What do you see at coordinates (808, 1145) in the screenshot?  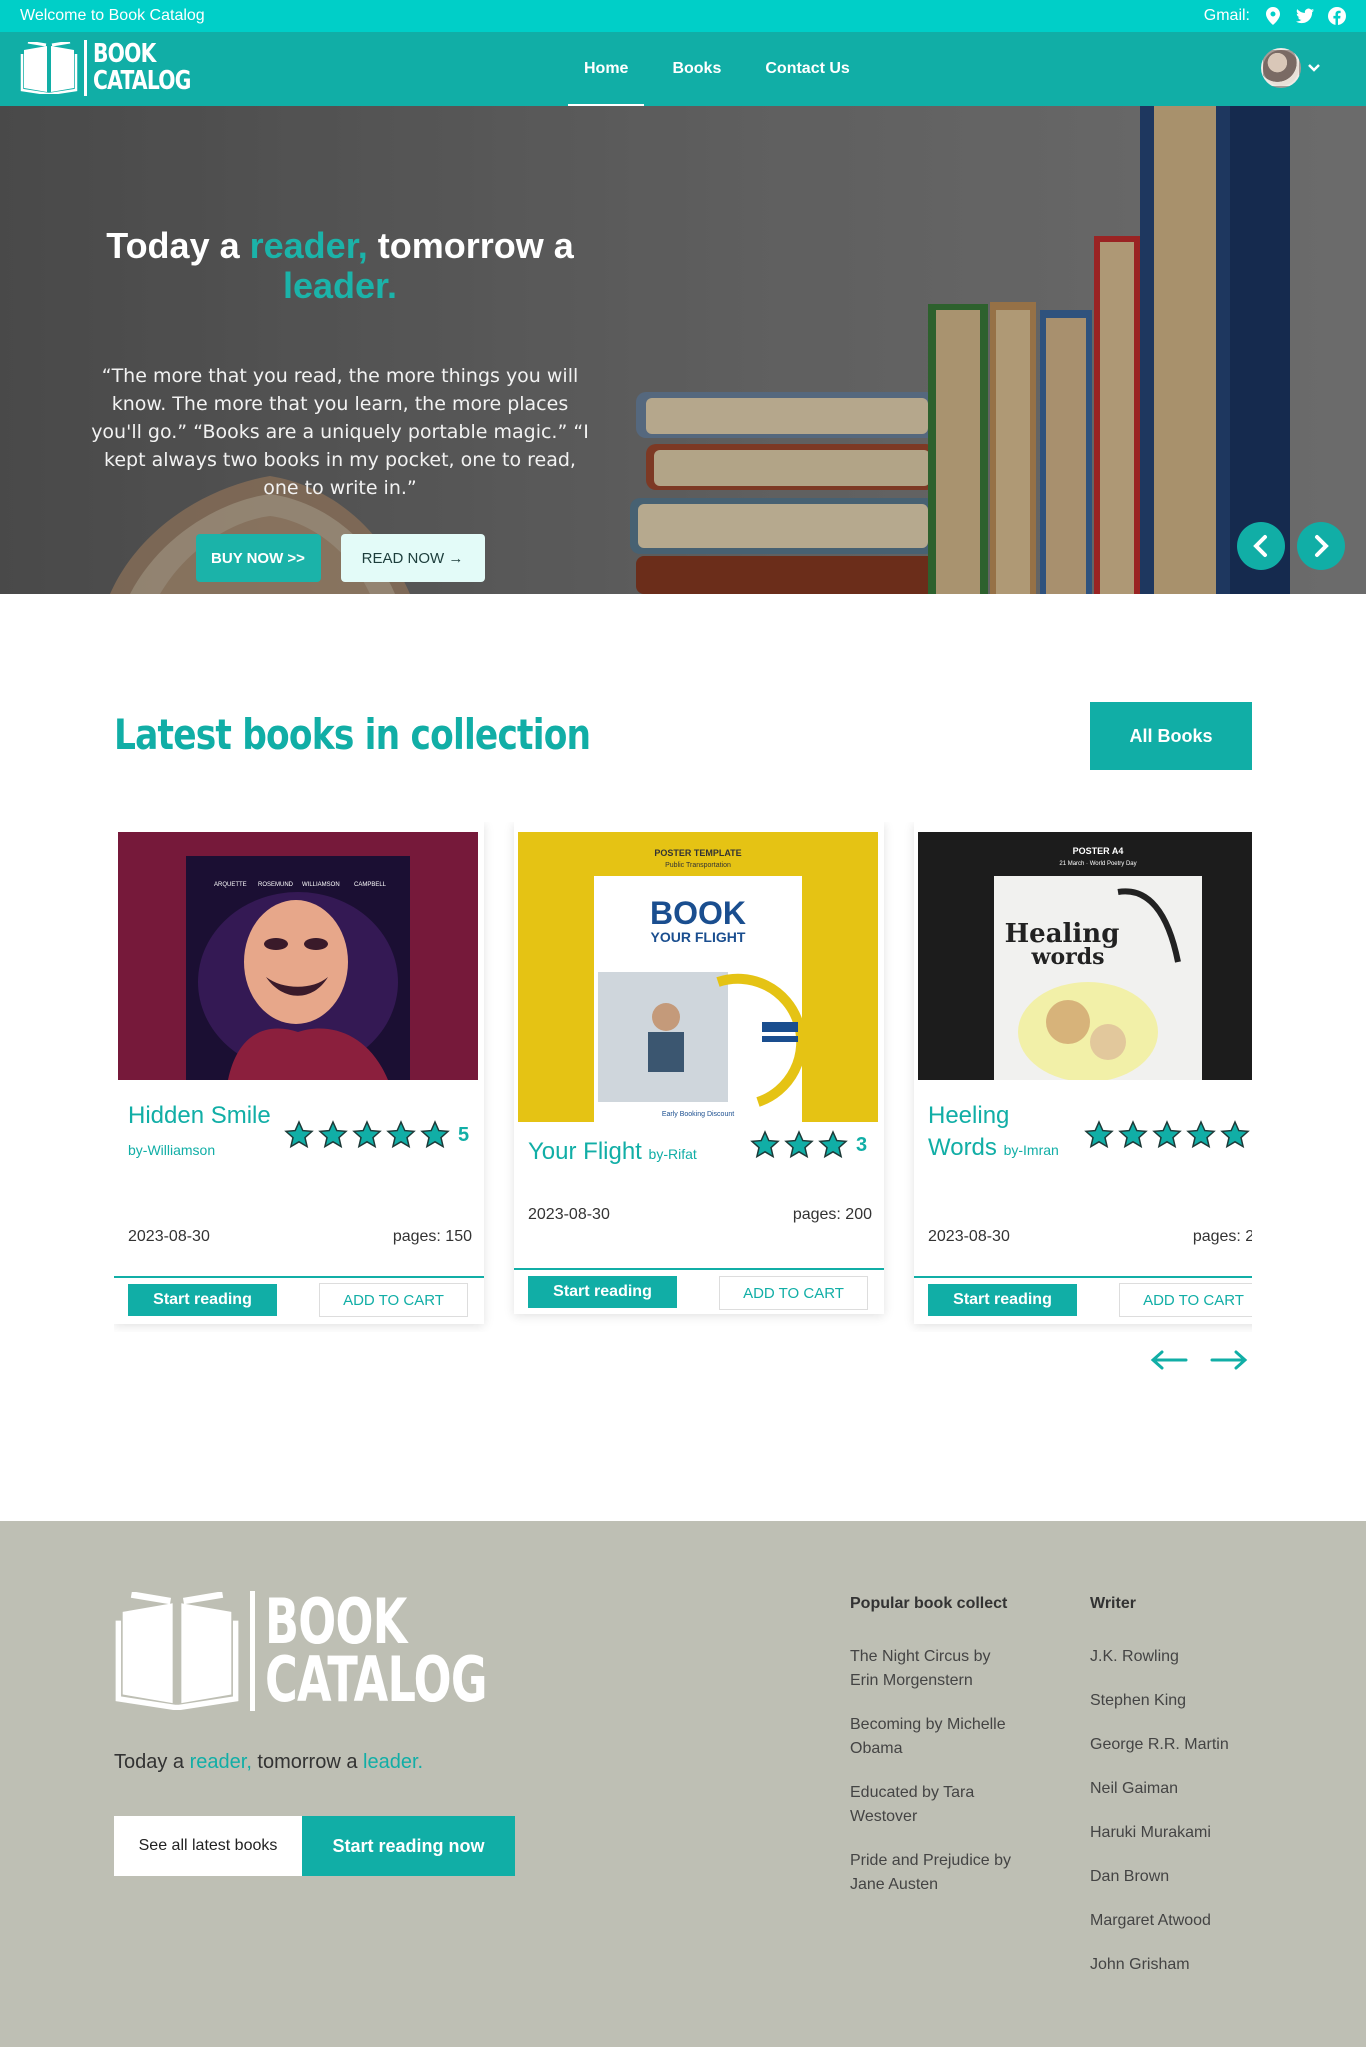 I see `rating-stars: 3` at bounding box center [808, 1145].